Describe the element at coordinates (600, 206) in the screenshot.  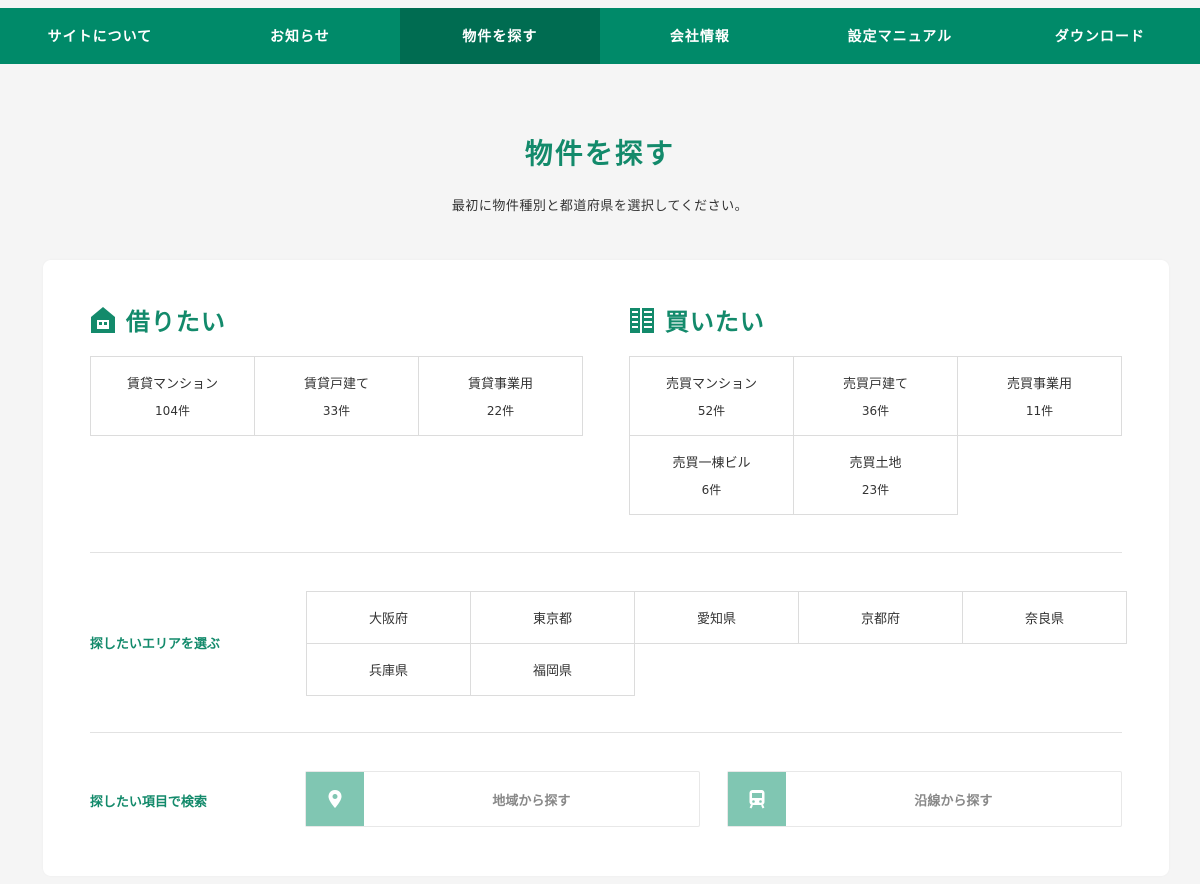
I see `page-subtitle: 最初に物件種別と都道府県を選択してください。` at that location.